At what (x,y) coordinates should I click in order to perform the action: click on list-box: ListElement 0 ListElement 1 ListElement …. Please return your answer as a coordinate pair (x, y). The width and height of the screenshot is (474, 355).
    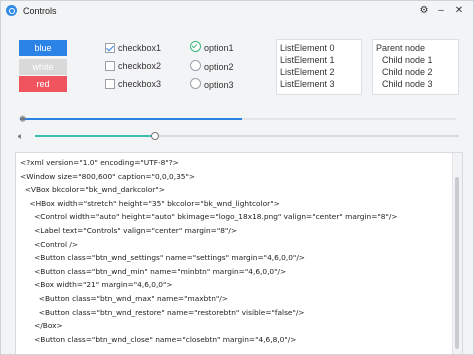
    Looking at the image, I should click on (319, 67).